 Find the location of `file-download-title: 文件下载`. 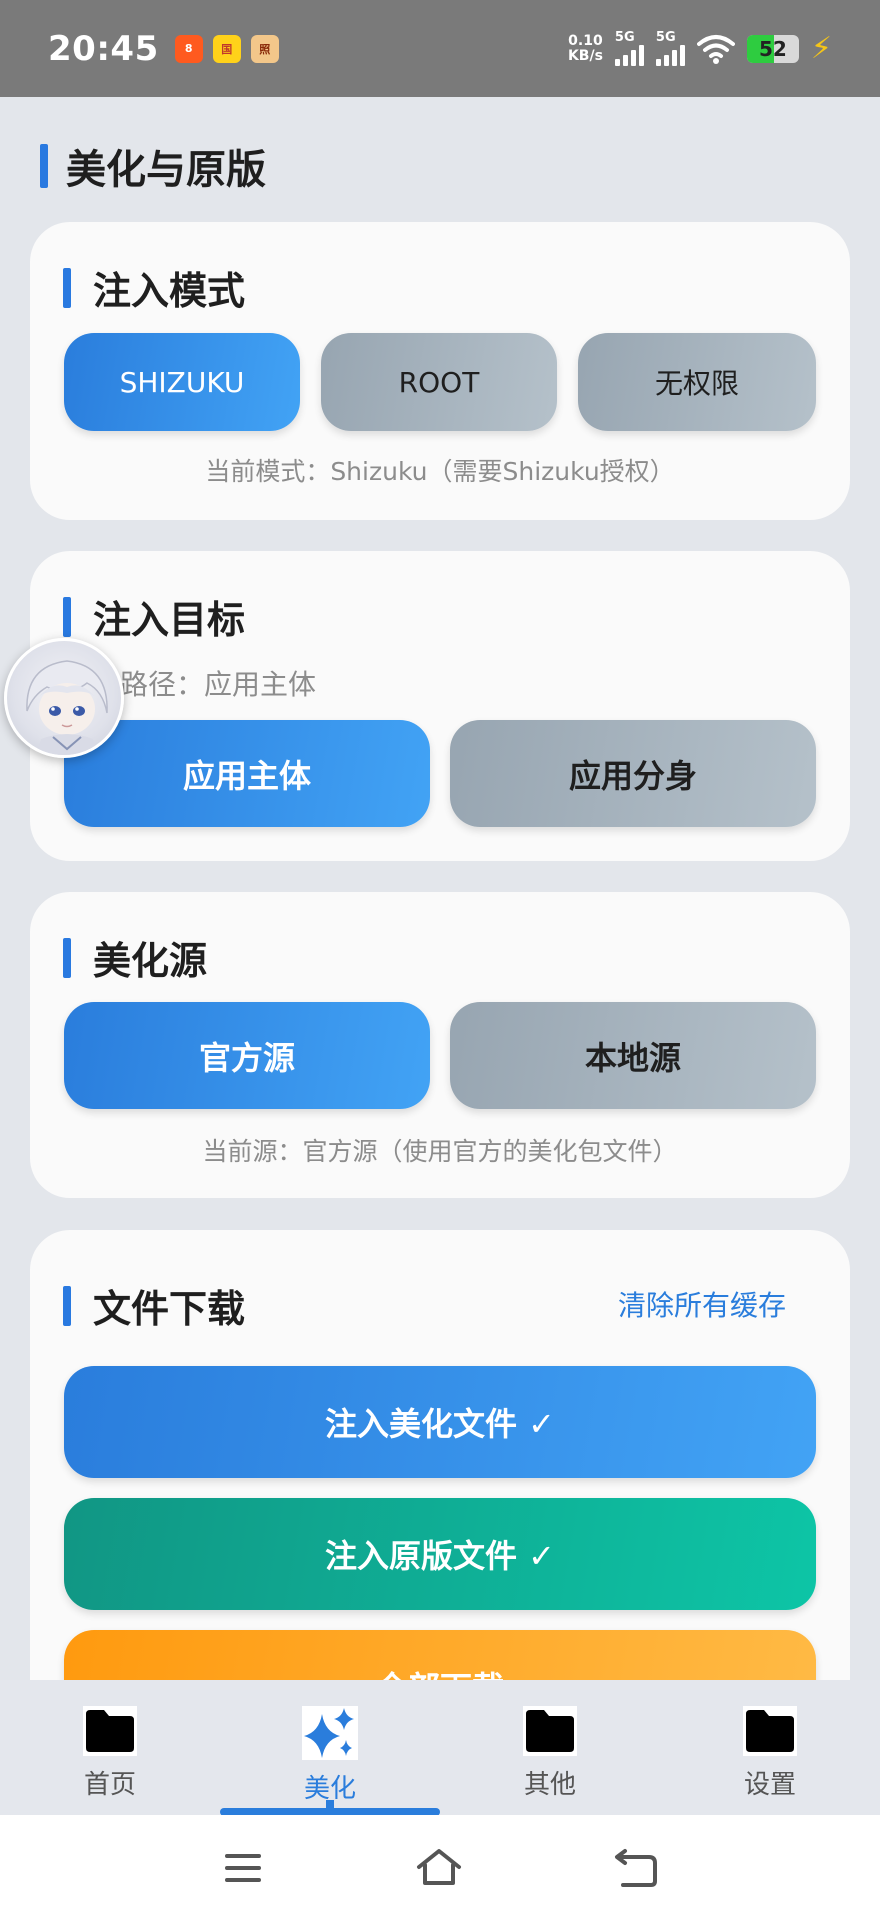

file-download-title: 文件下载 is located at coordinates (154, 1305).